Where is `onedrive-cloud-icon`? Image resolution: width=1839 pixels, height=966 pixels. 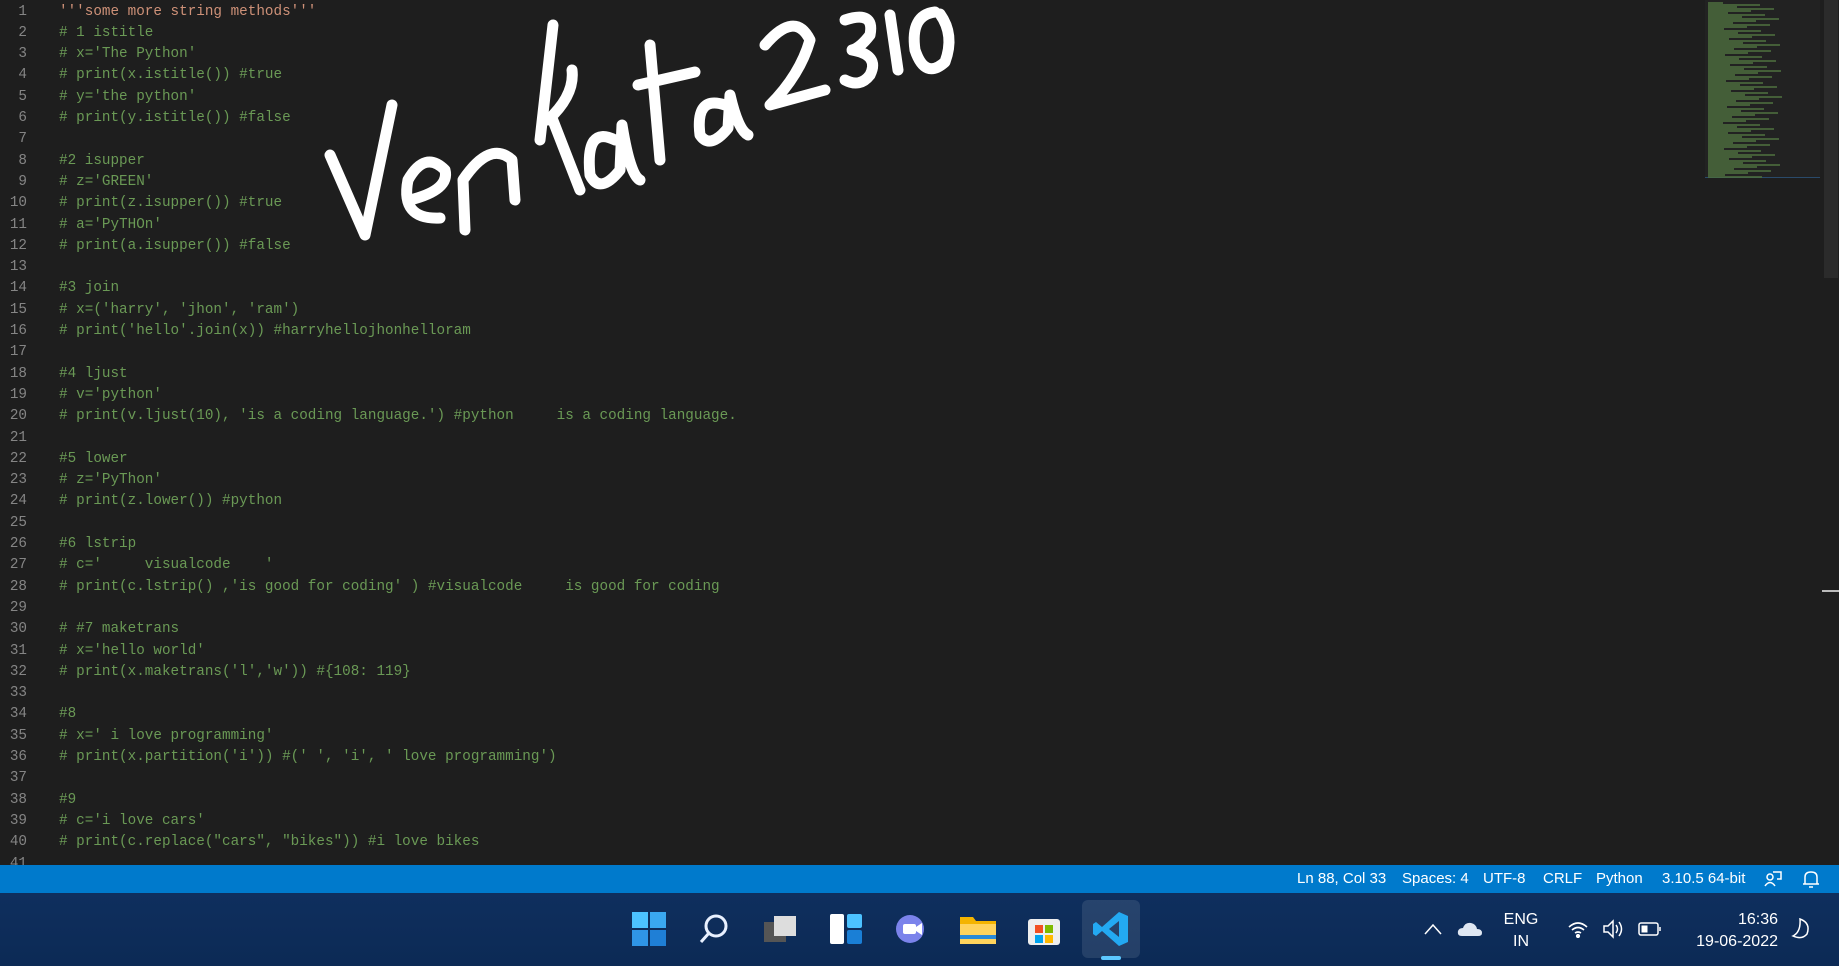
onedrive-cloud-icon is located at coordinates (1470, 929).